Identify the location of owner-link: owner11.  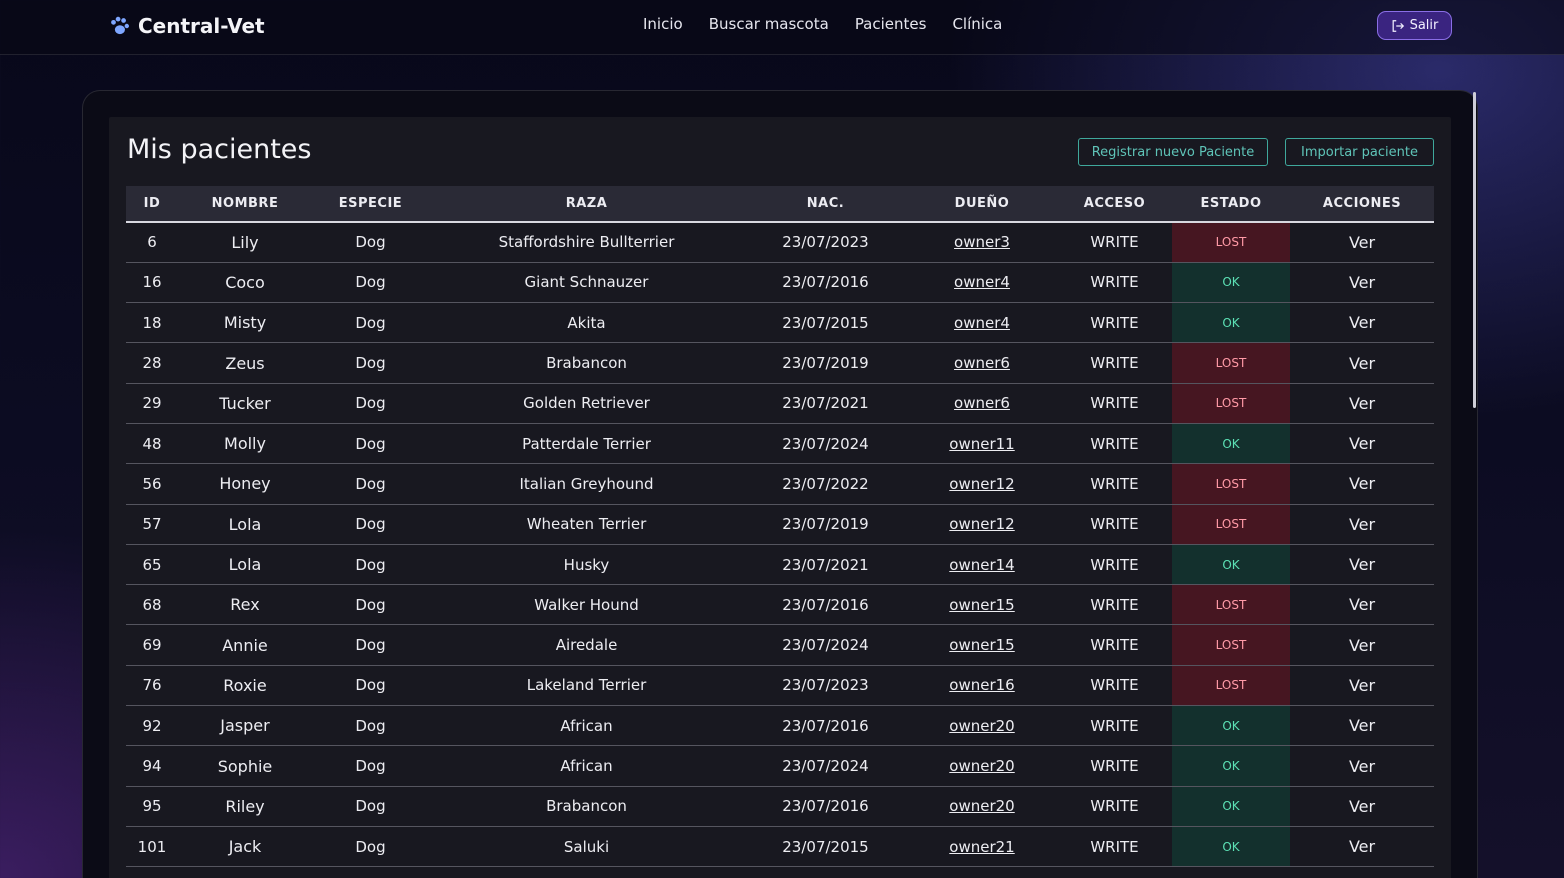
(982, 444).